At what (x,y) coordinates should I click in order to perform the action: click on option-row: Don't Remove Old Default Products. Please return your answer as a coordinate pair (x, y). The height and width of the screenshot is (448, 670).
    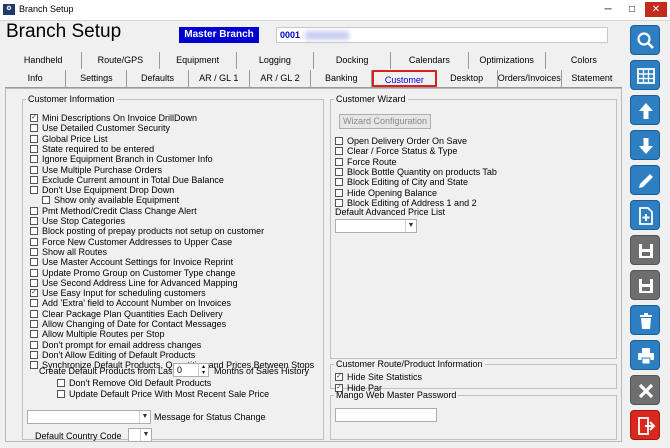
    Looking at the image, I should click on (134, 383).